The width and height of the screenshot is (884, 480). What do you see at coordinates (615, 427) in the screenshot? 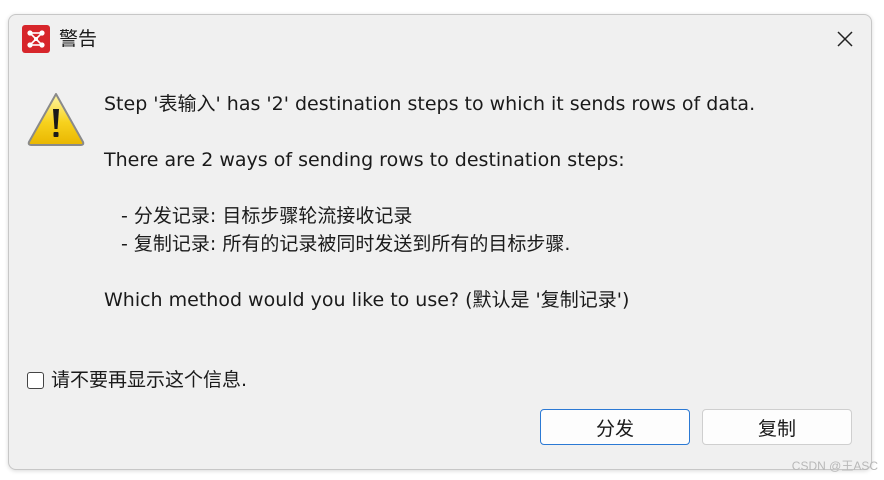
I see `distribute-button: 分发` at bounding box center [615, 427].